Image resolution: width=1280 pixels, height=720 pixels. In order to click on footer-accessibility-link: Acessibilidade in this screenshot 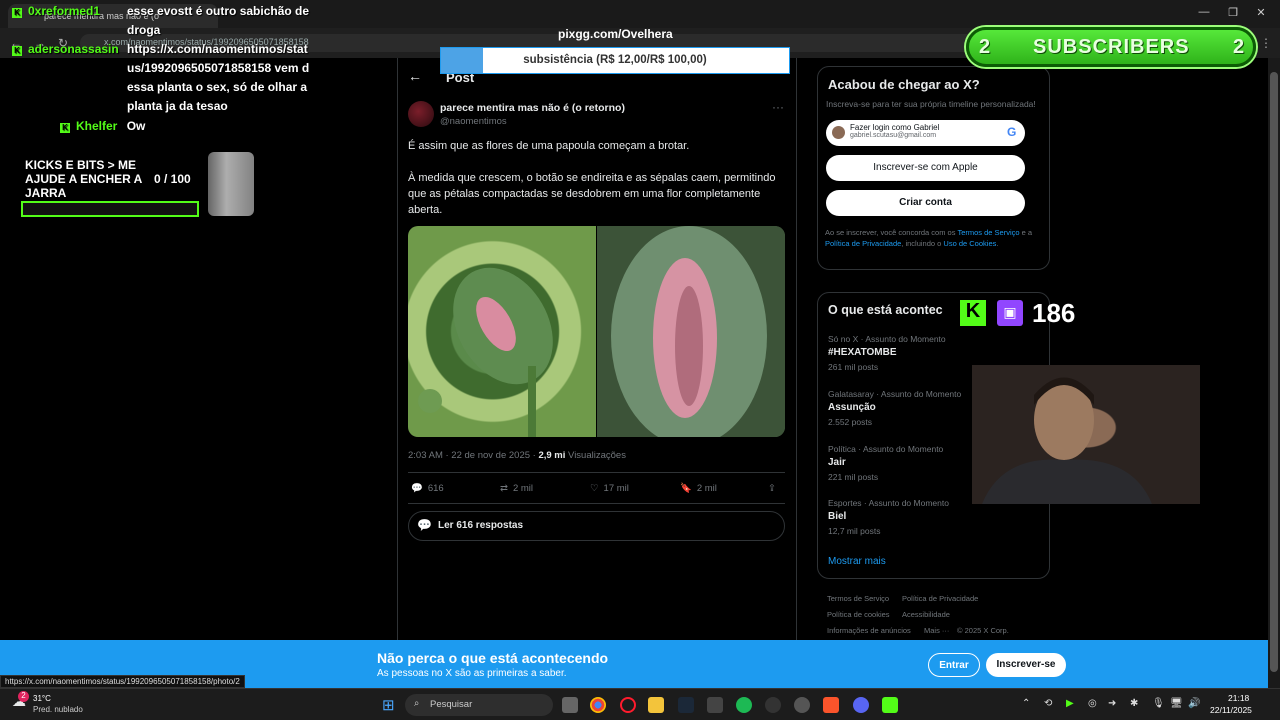, I will do `click(926, 614)`.